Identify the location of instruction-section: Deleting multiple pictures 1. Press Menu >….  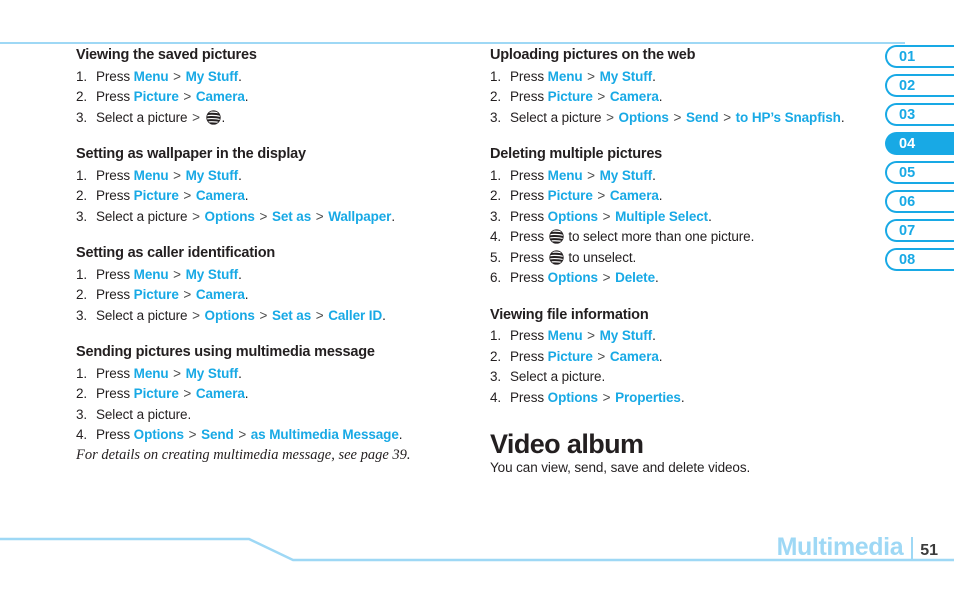
(690, 217).